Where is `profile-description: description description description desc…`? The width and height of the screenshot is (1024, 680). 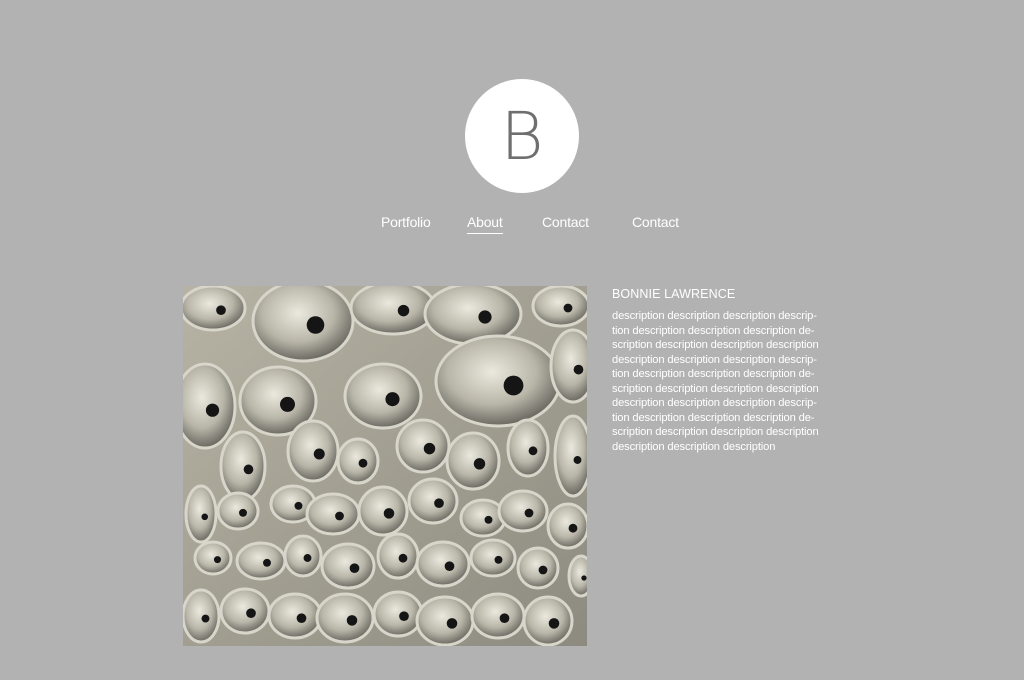 profile-description: description description description desc… is located at coordinates (715, 381).